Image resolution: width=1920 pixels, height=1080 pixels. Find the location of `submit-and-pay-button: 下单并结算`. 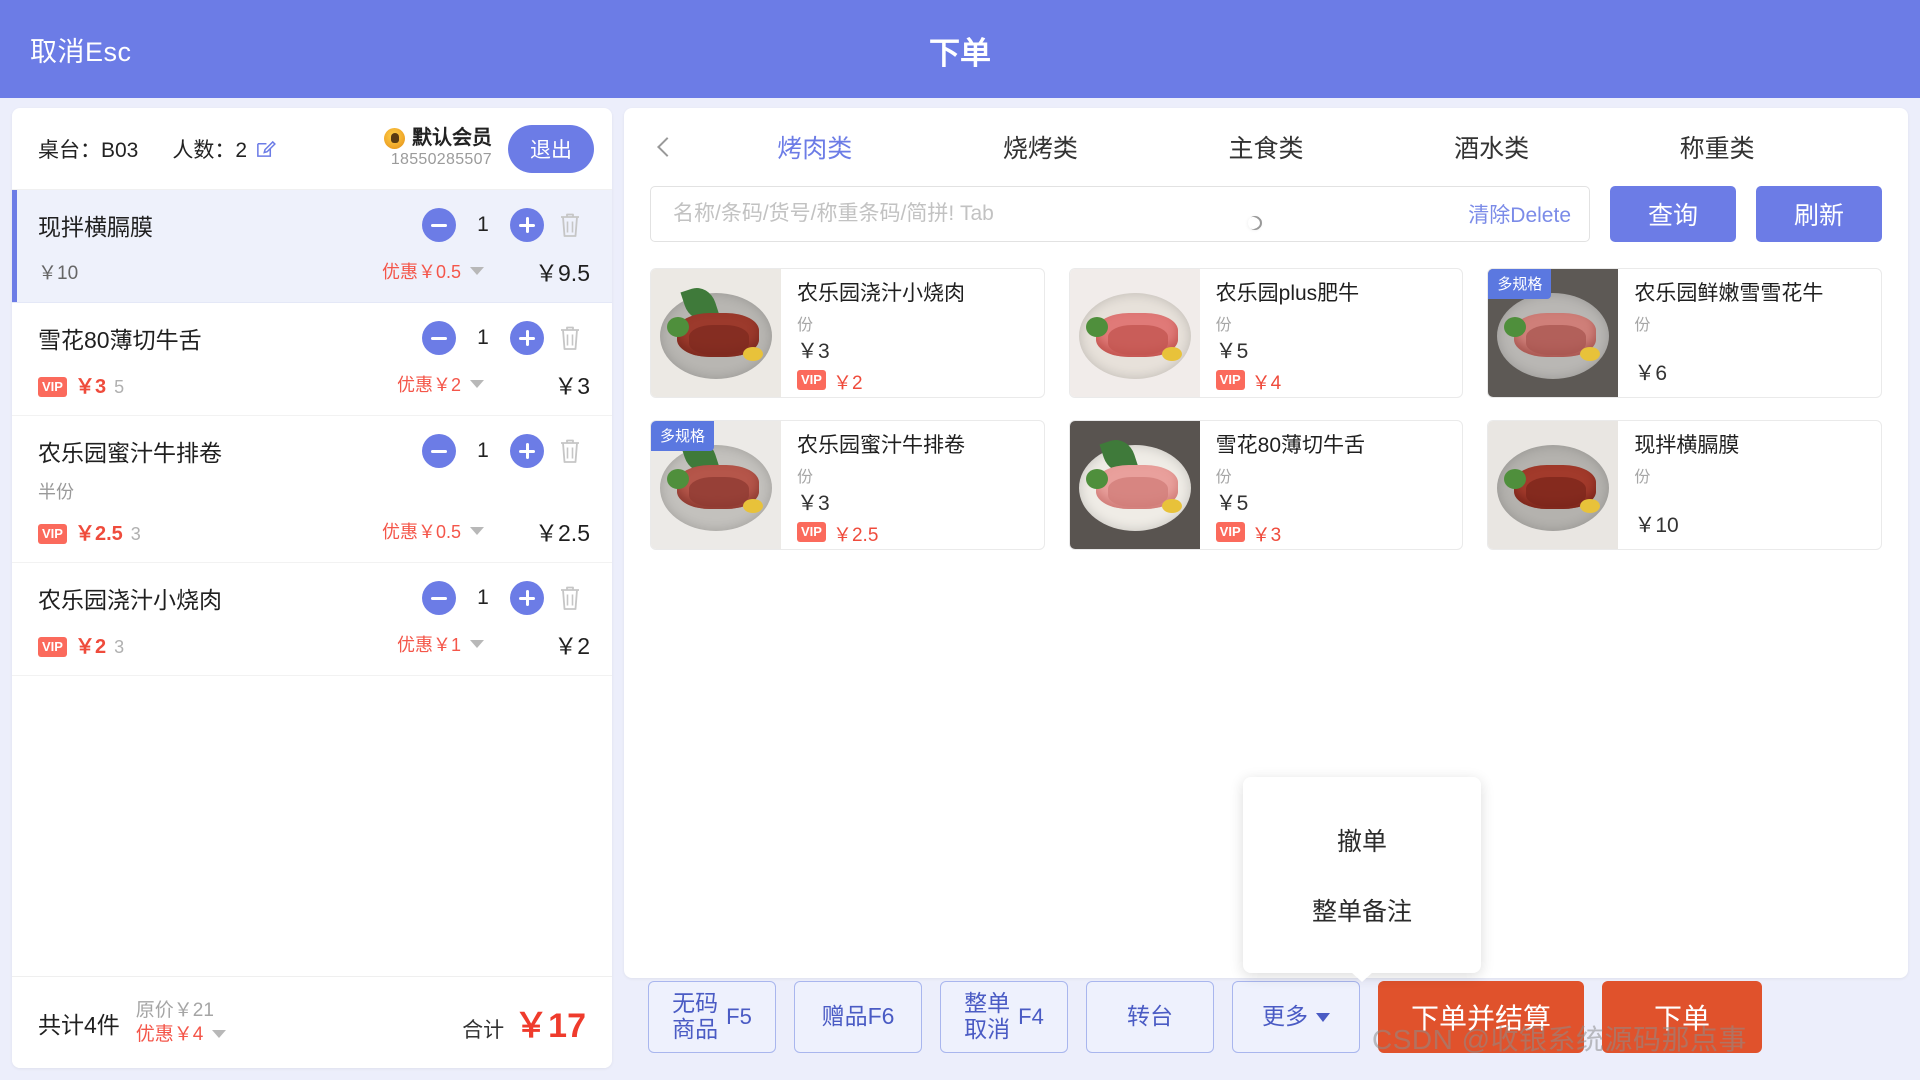

submit-and-pay-button: 下单并结算 is located at coordinates (1481, 1017).